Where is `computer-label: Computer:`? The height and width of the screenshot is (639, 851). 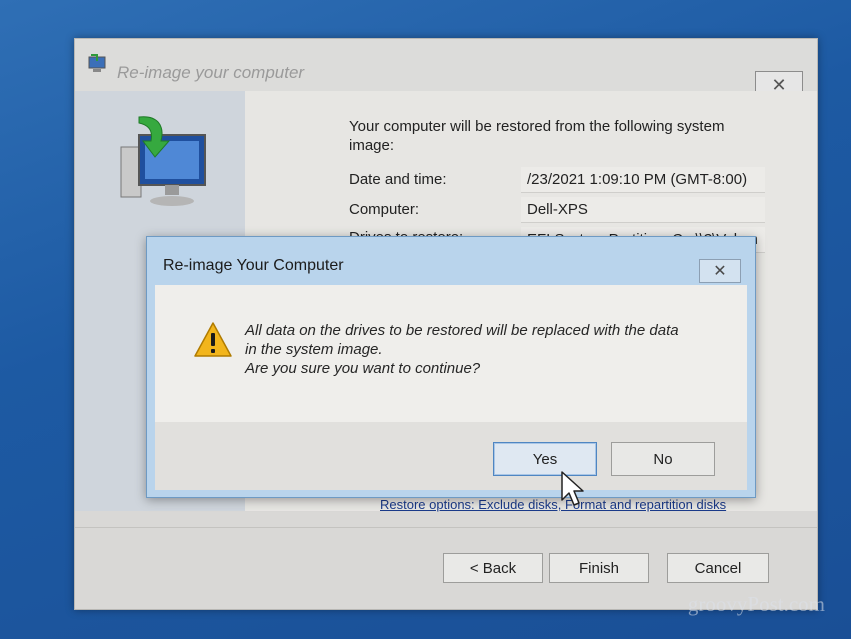
computer-label: Computer: is located at coordinates (384, 209).